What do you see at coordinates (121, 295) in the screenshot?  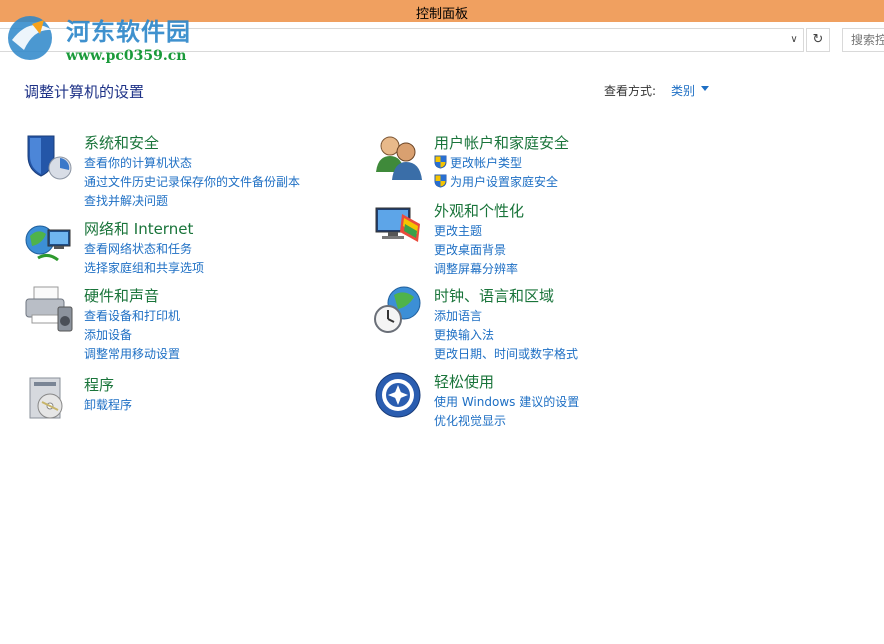 I see `category-title: 硬件和声音` at bounding box center [121, 295].